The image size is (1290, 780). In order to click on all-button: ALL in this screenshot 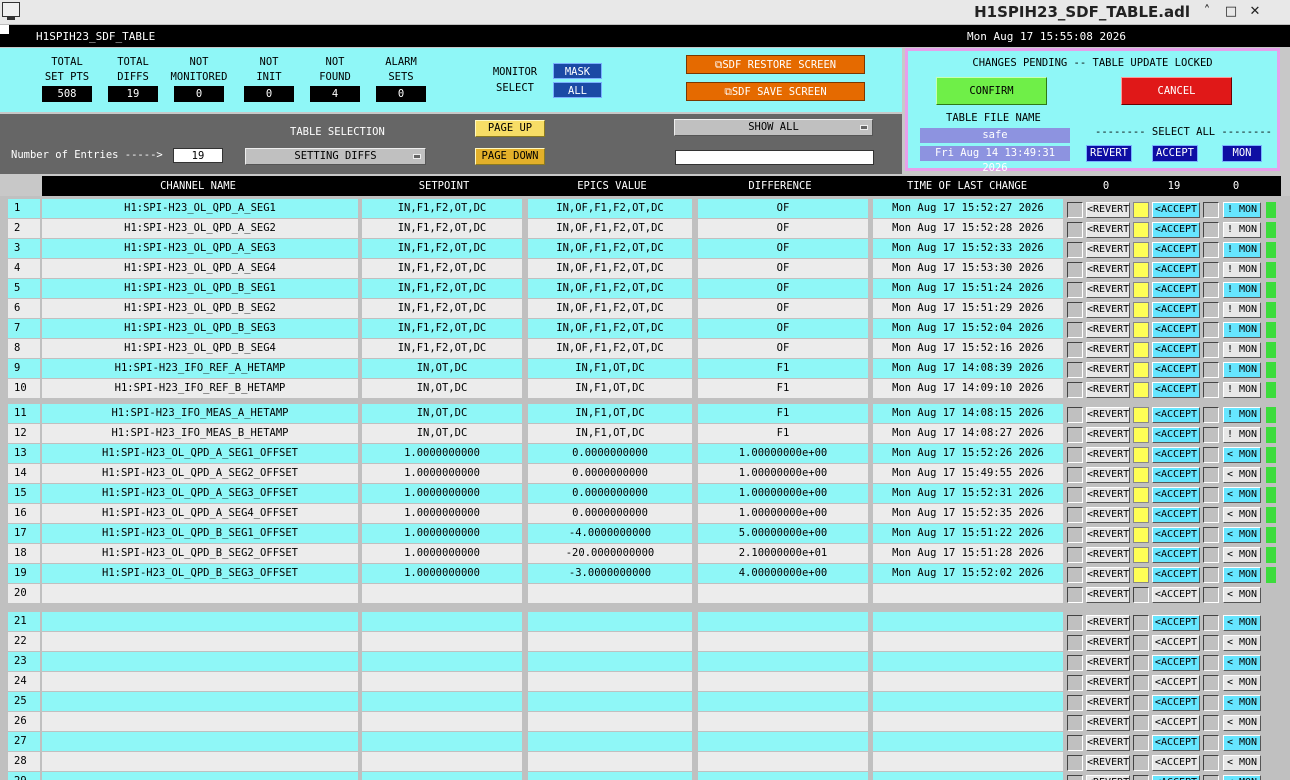, I will do `click(577, 90)`.